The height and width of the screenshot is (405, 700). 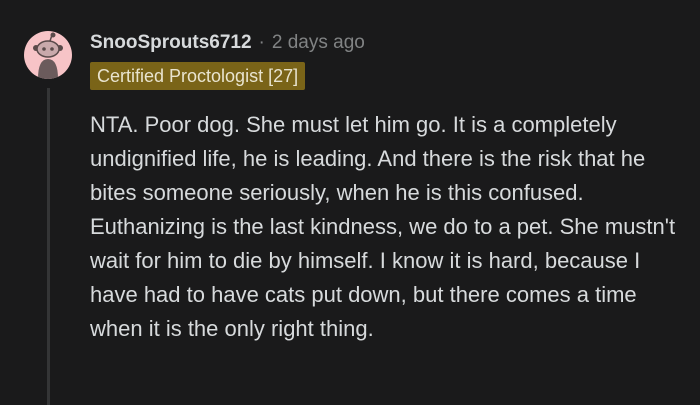 I want to click on username-link: SnooSprouts6712, so click(x=171, y=43).